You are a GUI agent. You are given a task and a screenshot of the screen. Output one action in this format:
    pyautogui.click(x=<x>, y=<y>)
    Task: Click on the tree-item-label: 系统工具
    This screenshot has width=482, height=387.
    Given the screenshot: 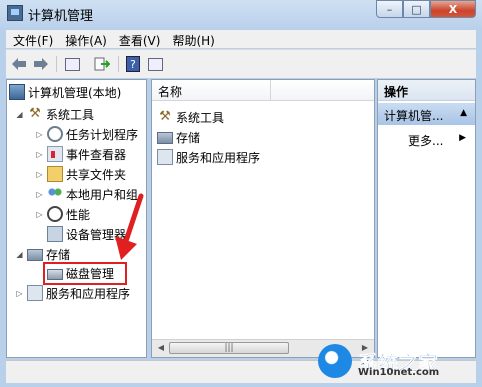 What is the action you would take?
    pyautogui.click(x=70, y=114)
    